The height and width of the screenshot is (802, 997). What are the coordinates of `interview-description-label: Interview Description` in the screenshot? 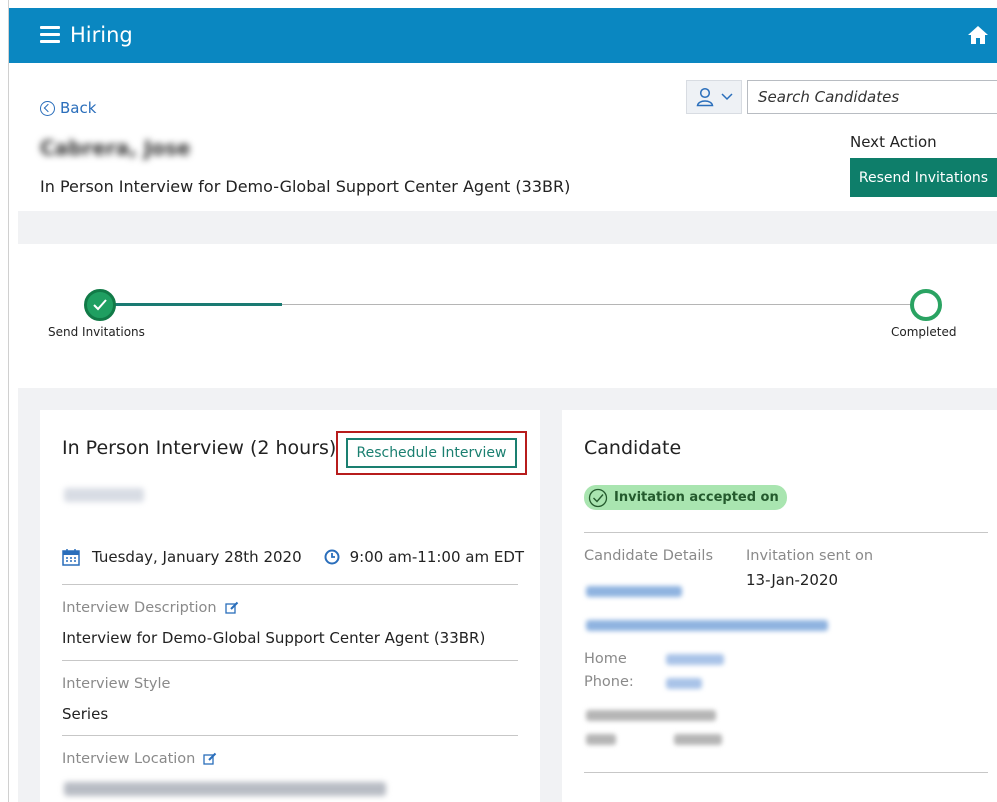 It's located at (150, 608).